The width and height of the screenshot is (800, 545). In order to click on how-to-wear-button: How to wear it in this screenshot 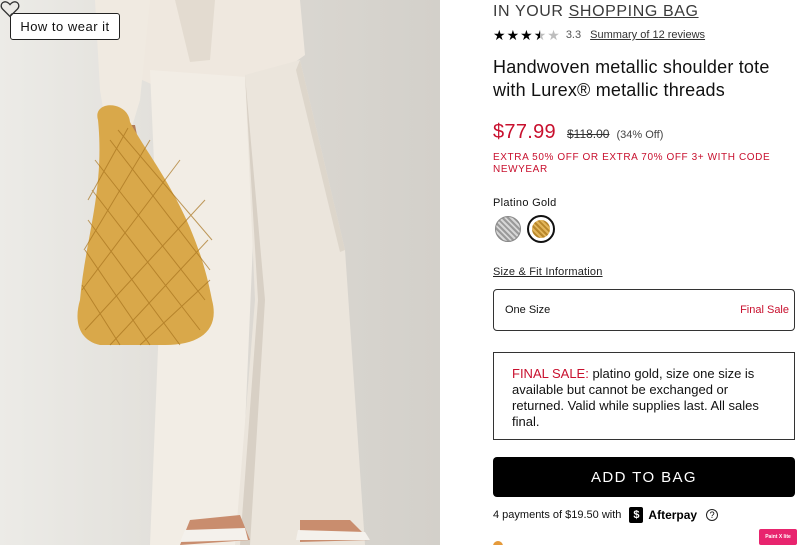, I will do `click(65, 26)`.